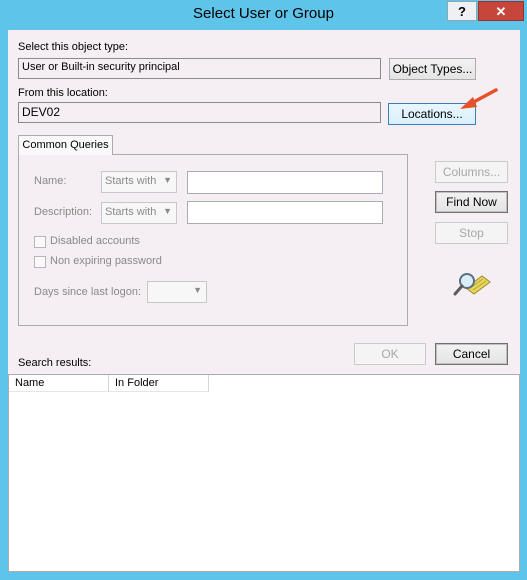 The image size is (527, 580). What do you see at coordinates (390, 354) in the screenshot?
I see `ok-button: OK` at bounding box center [390, 354].